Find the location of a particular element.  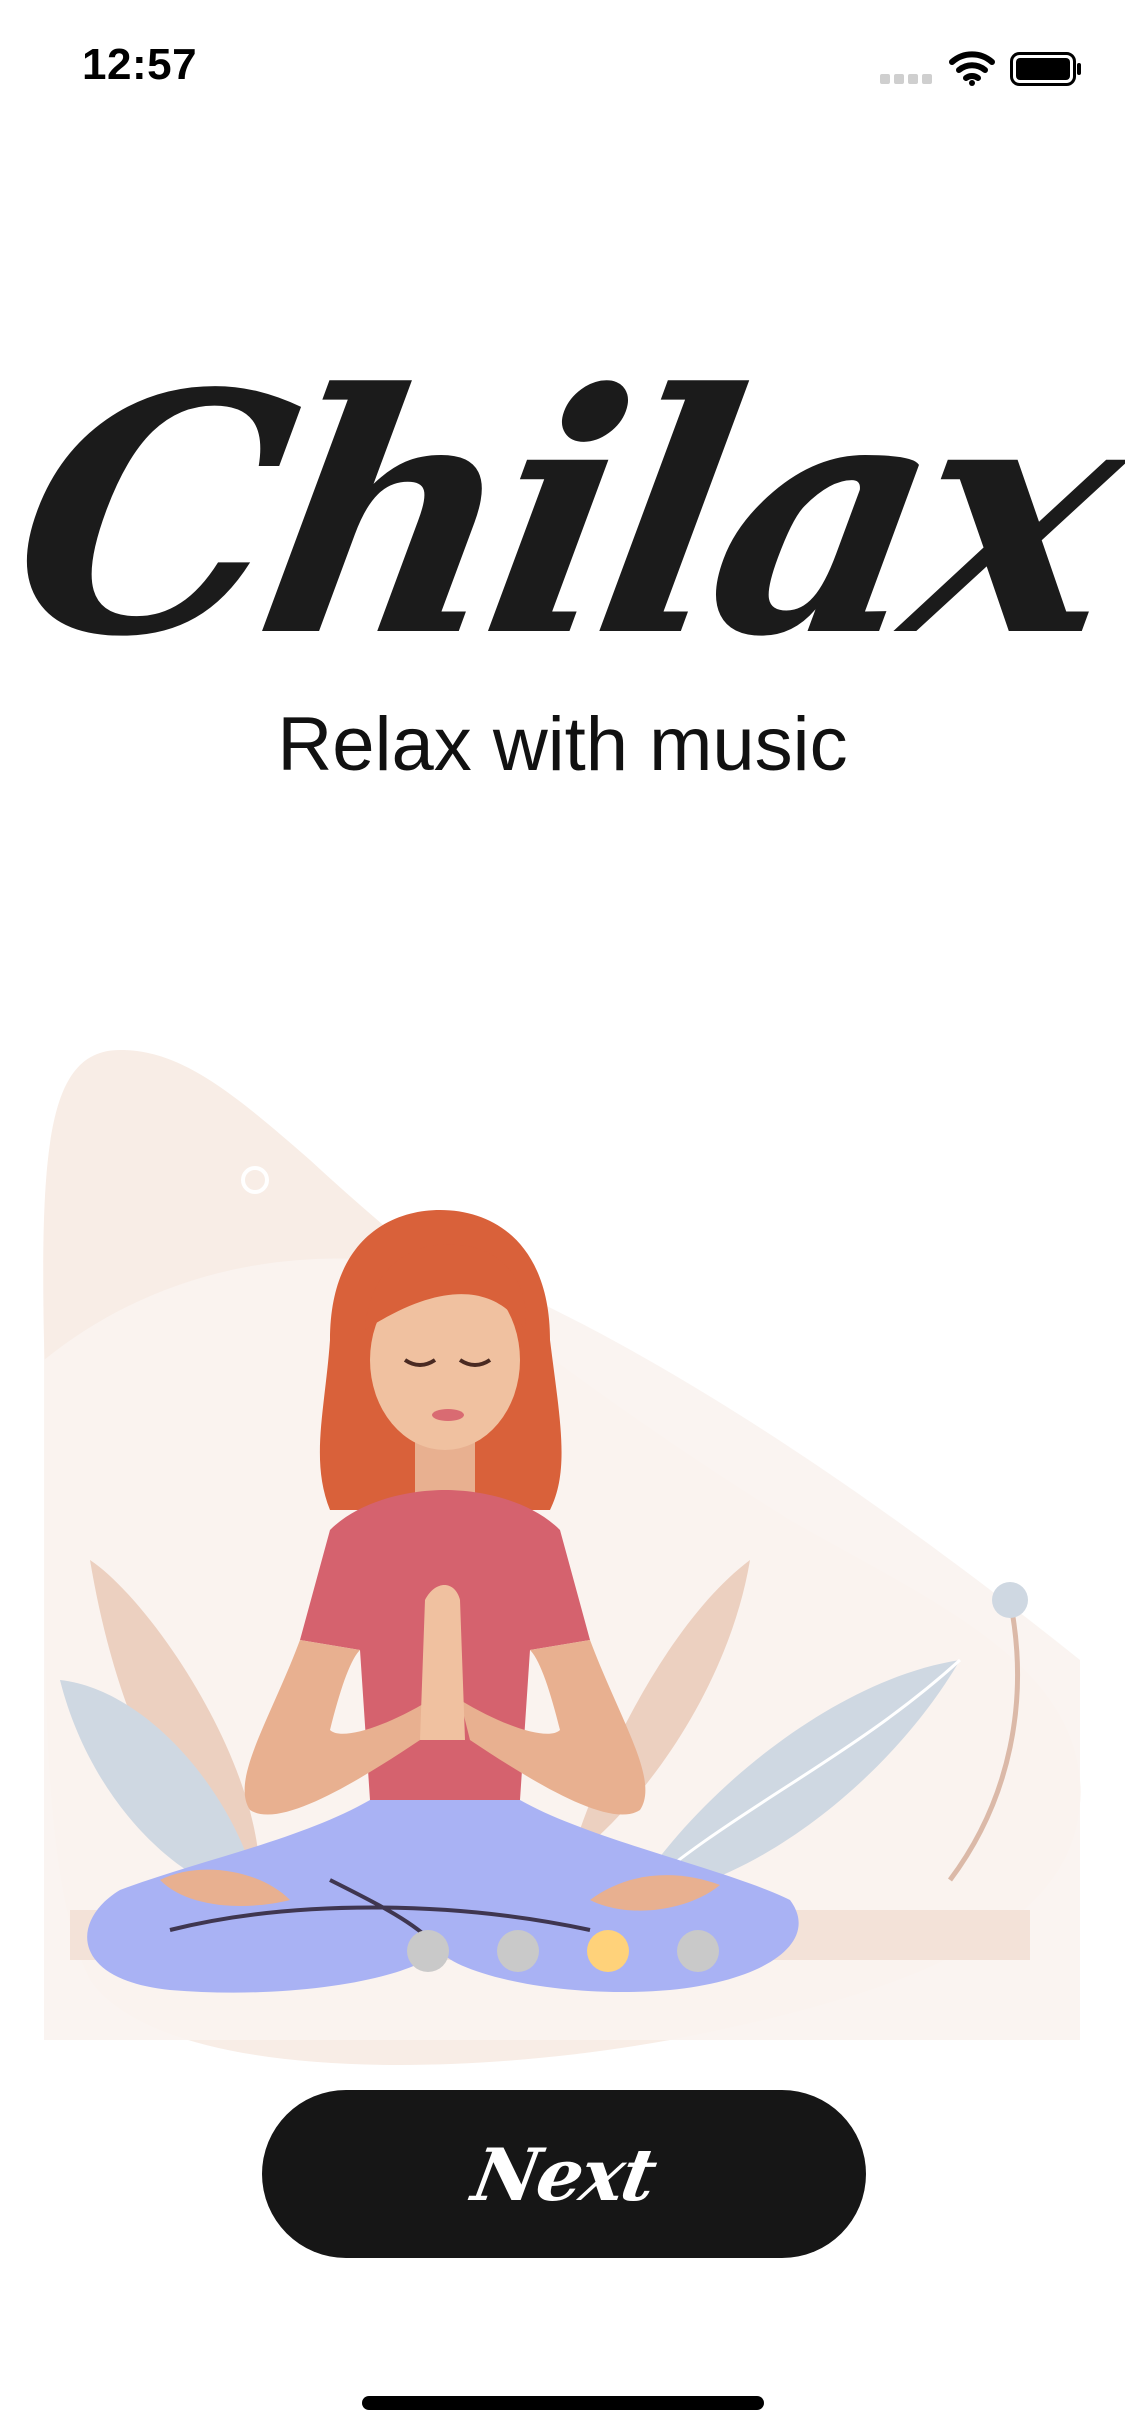

next-button-label: Next is located at coordinates (564, 2174).